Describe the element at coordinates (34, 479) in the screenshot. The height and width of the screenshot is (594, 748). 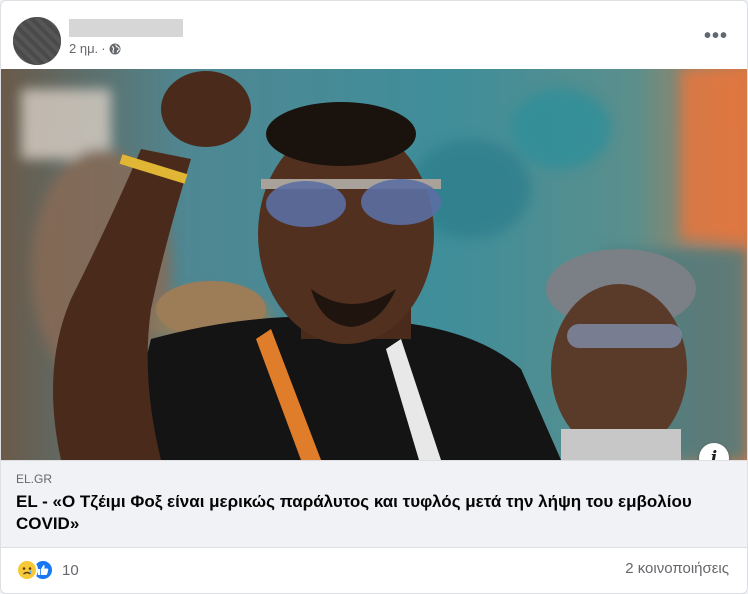
I see `link-domain: EL.GR` at that location.